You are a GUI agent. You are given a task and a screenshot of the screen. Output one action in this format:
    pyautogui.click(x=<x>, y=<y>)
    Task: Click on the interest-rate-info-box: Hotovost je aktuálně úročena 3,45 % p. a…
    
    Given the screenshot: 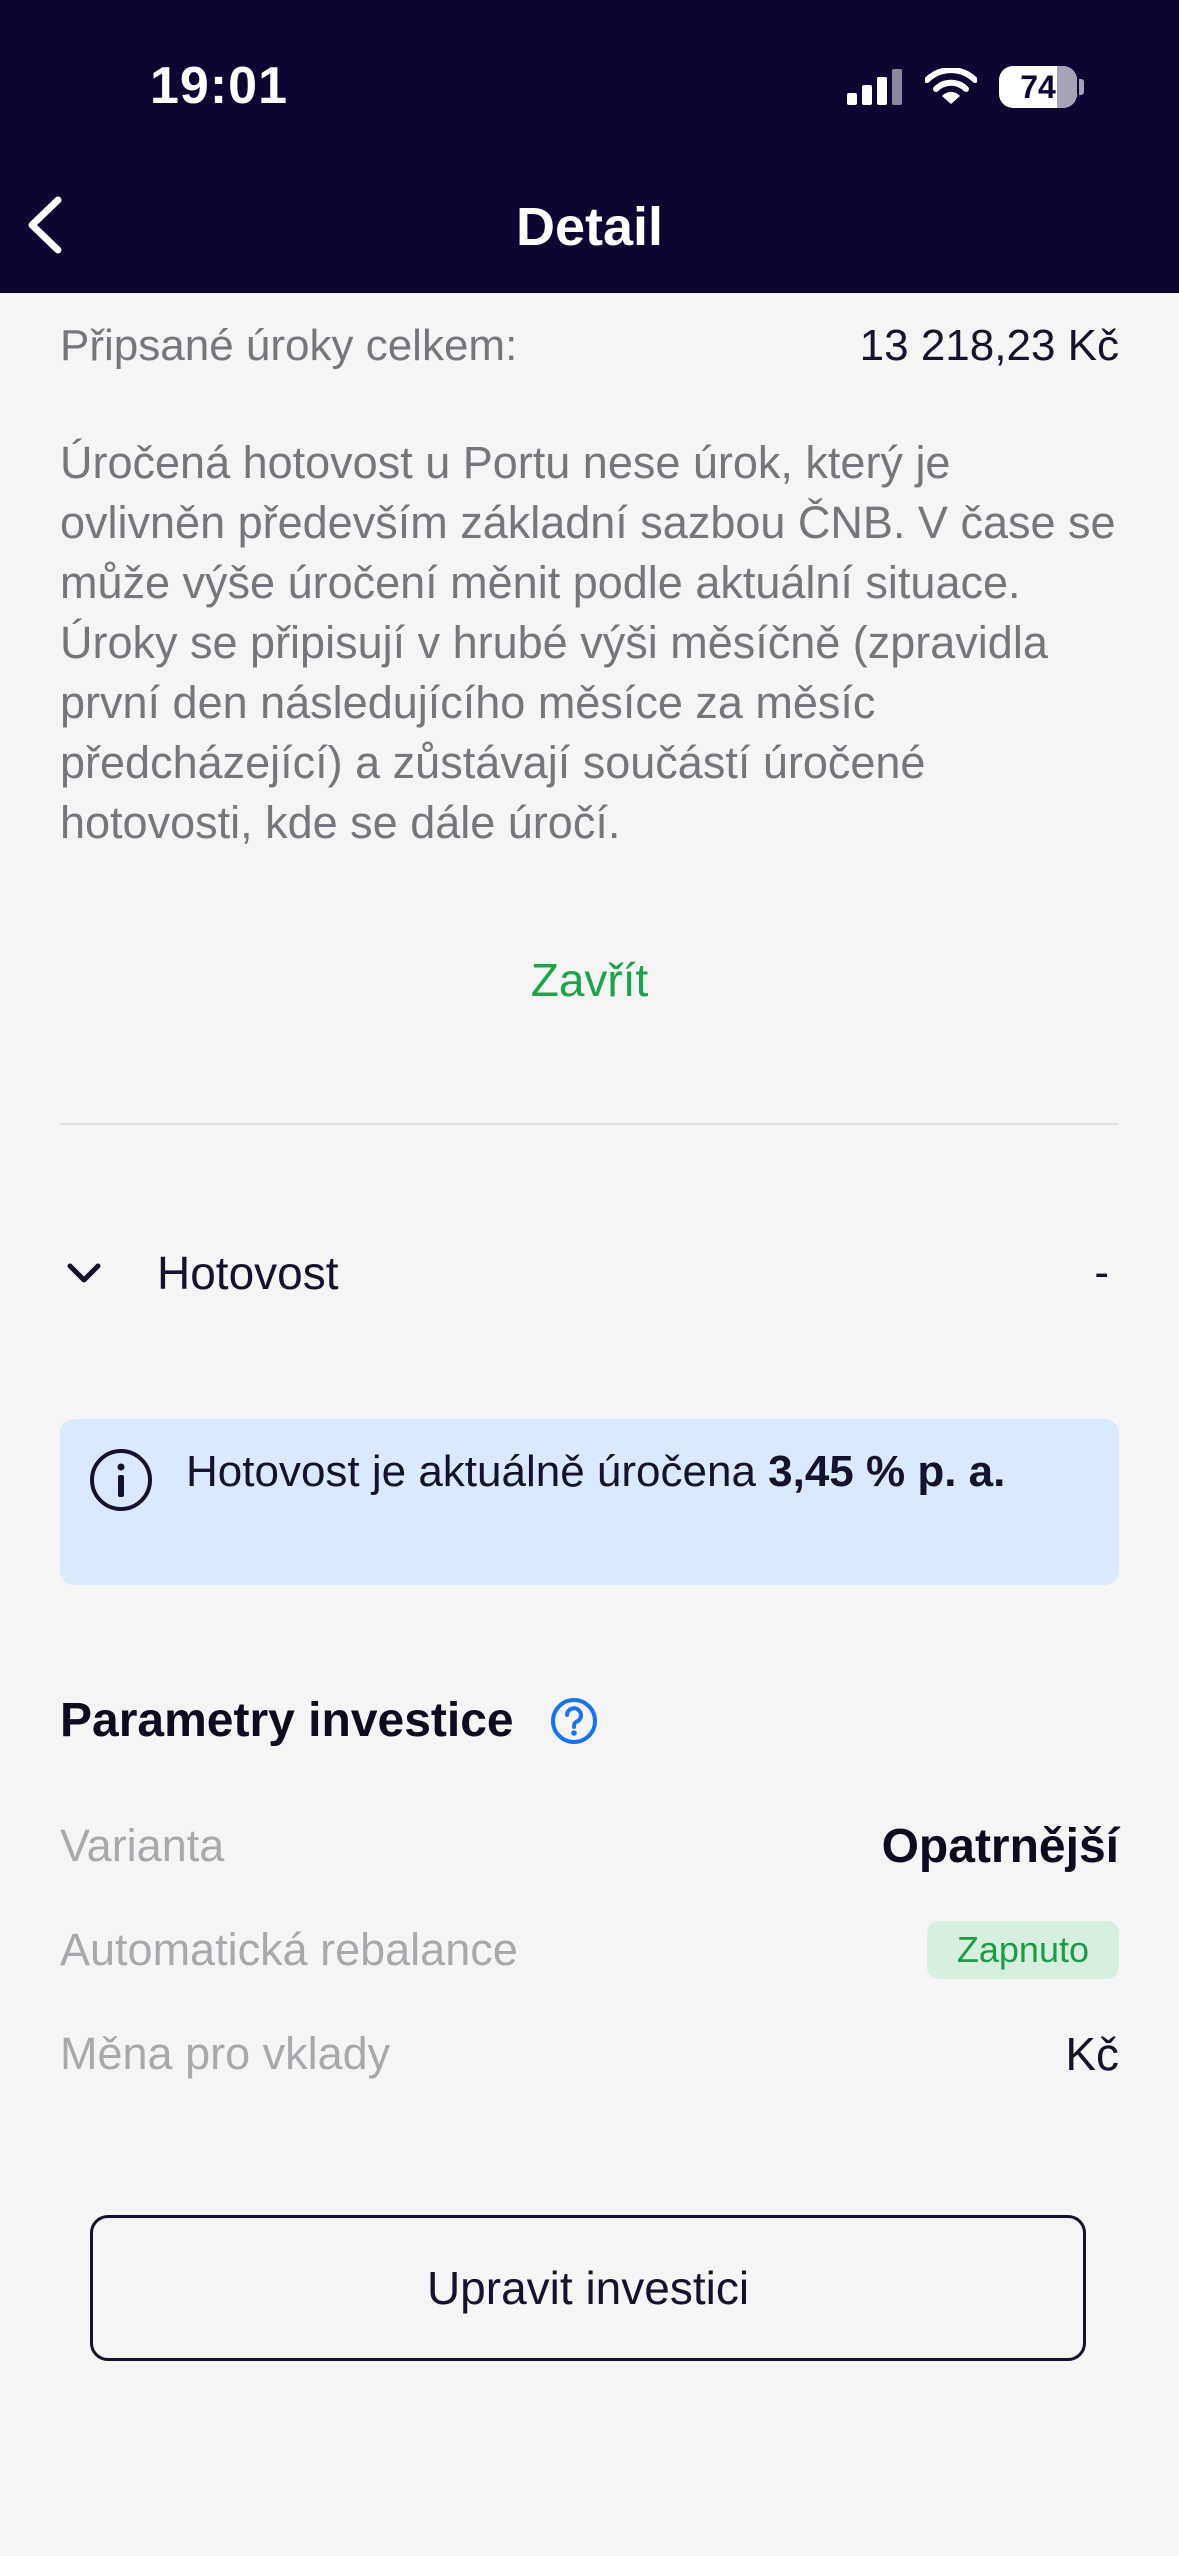 What is the action you would take?
    pyautogui.click(x=589, y=1502)
    